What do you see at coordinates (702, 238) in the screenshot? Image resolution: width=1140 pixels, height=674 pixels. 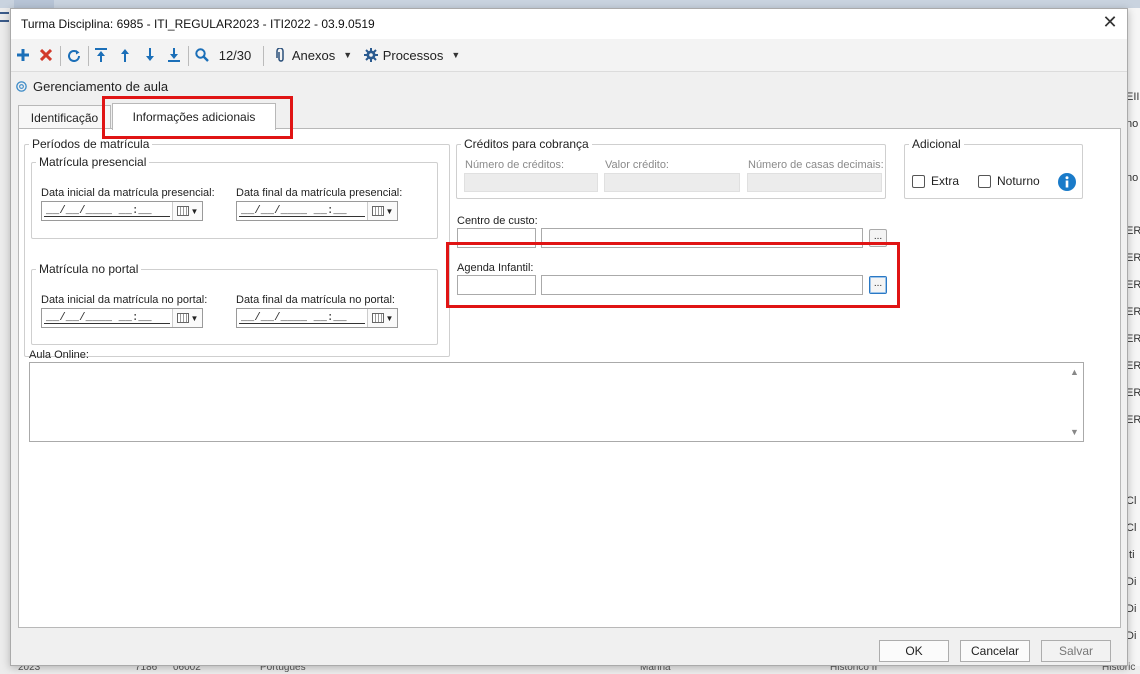 I see `centro-custo-description-field` at bounding box center [702, 238].